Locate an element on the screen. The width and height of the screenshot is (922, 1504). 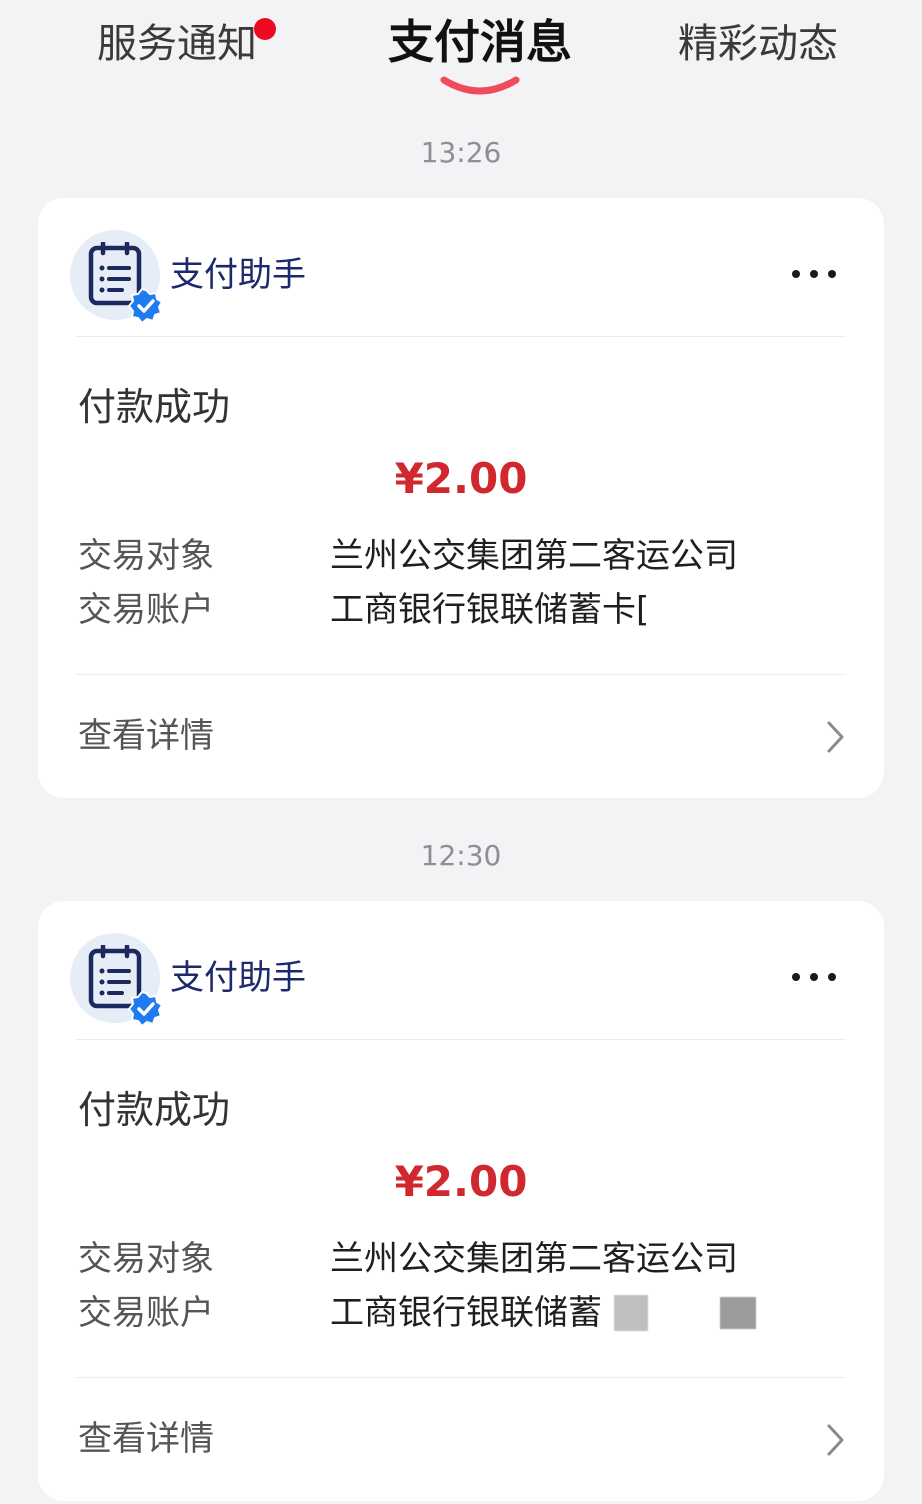
unread-badge is located at coordinates (265, 29).